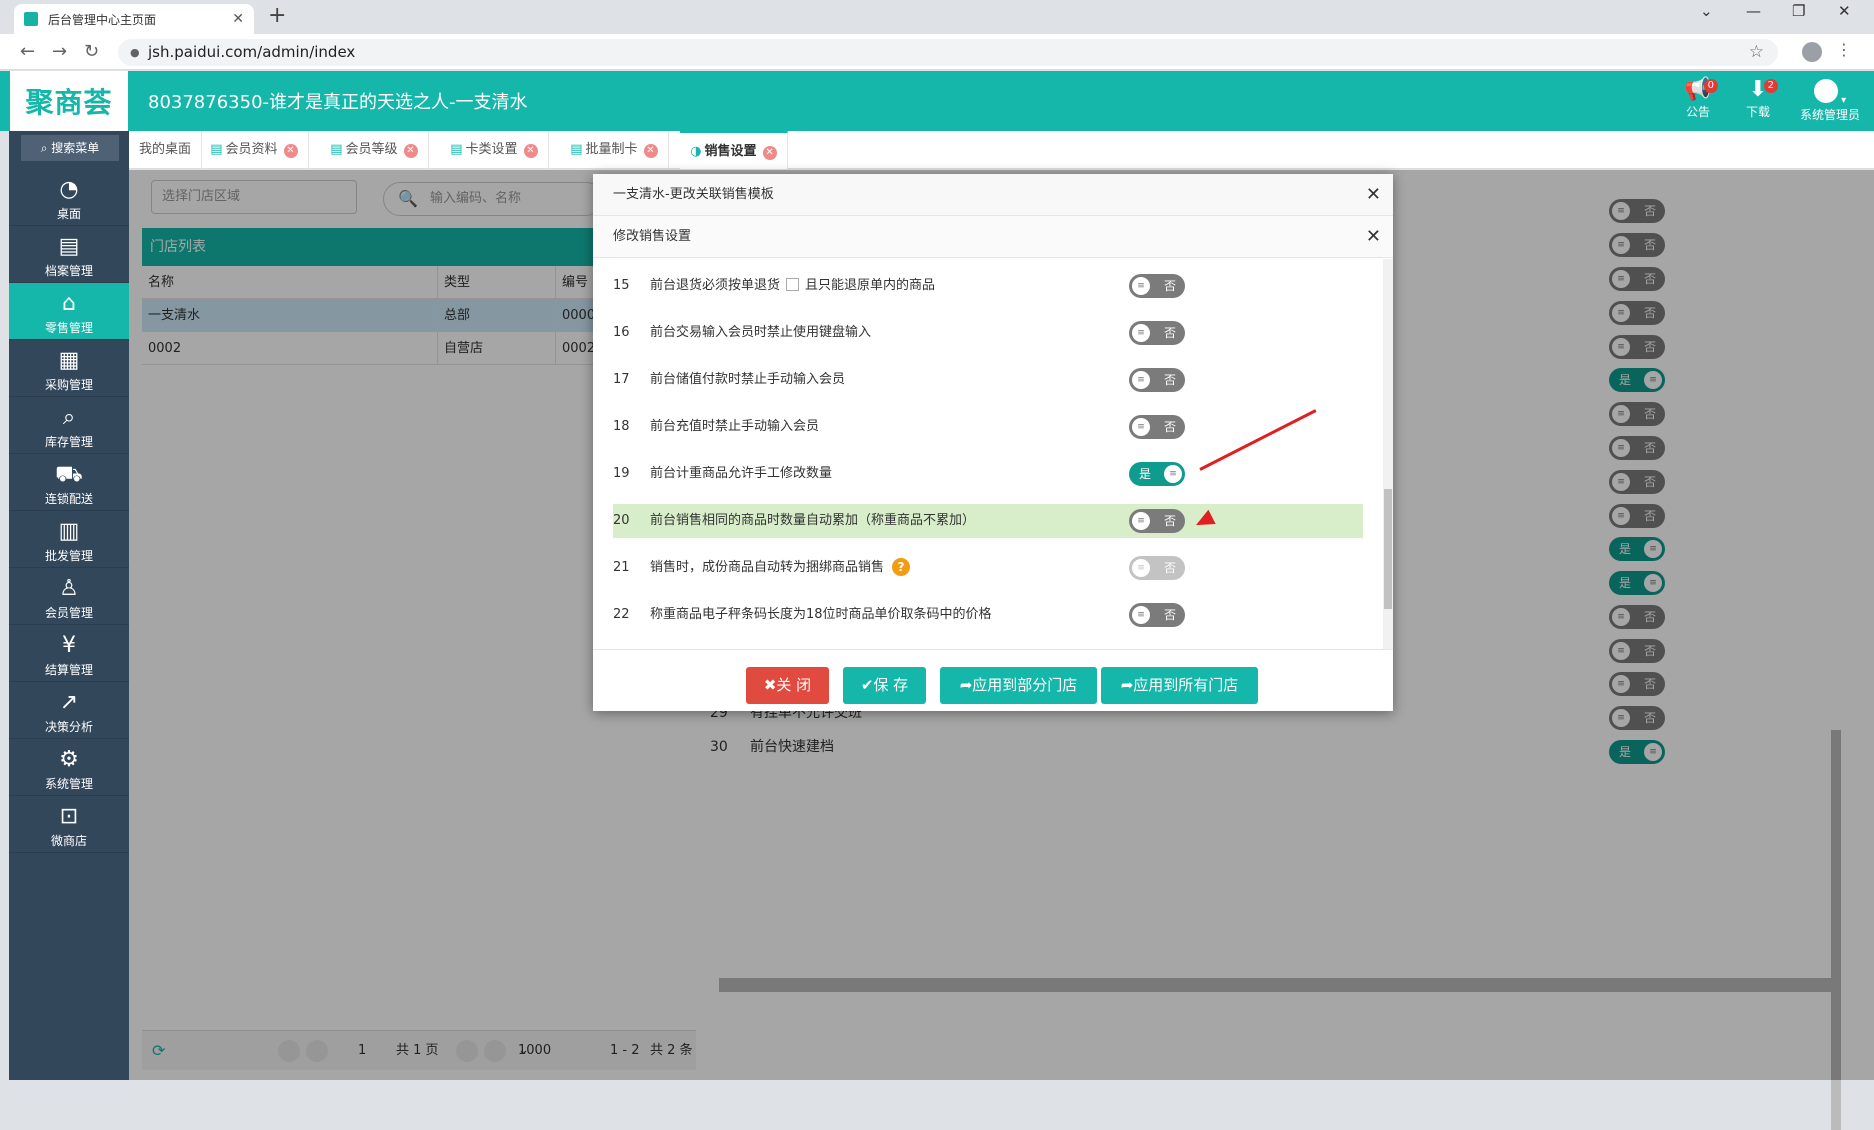  Describe the element at coordinates (734, 150) in the screenshot. I see `page-tab: ◑ 销售设置 ✕` at that location.